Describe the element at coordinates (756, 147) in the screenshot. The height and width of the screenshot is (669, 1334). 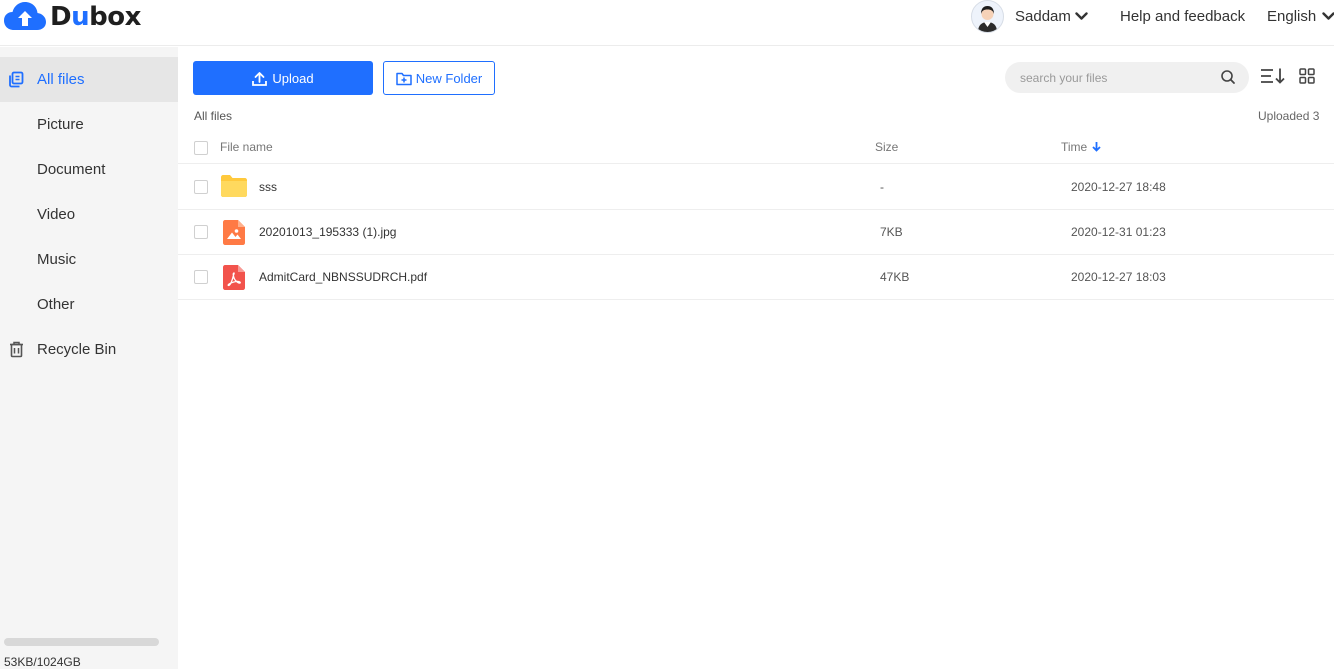
I see `file-table-header: File name Size Time` at that location.